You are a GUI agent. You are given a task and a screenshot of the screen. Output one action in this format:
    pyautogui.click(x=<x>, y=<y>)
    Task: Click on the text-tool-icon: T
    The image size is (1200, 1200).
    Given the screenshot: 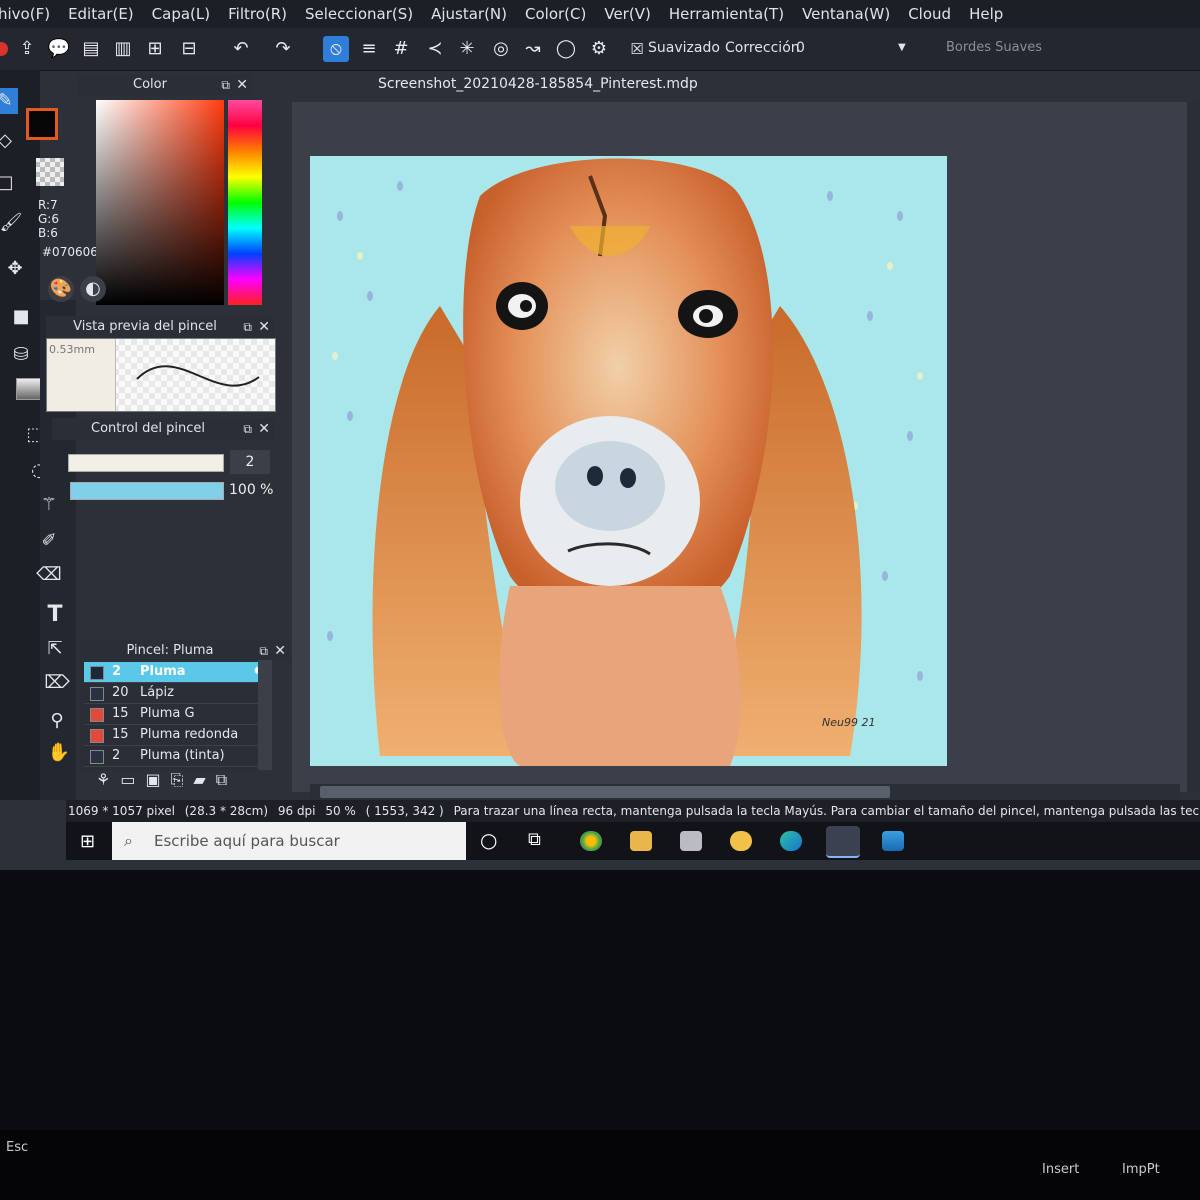 What is the action you would take?
    pyautogui.click(x=55, y=615)
    